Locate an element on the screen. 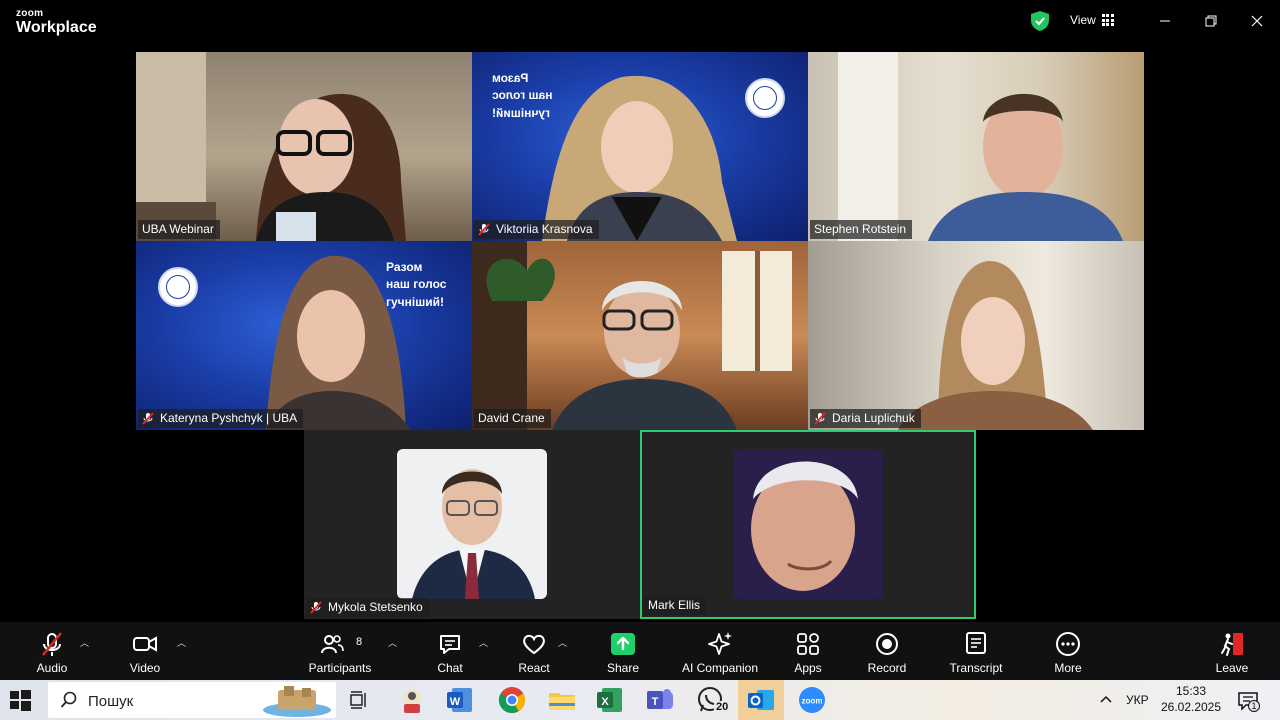 The width and height of the screenshot is (1280, 720). participants-count: 8 is located at coordinates (359, 642).